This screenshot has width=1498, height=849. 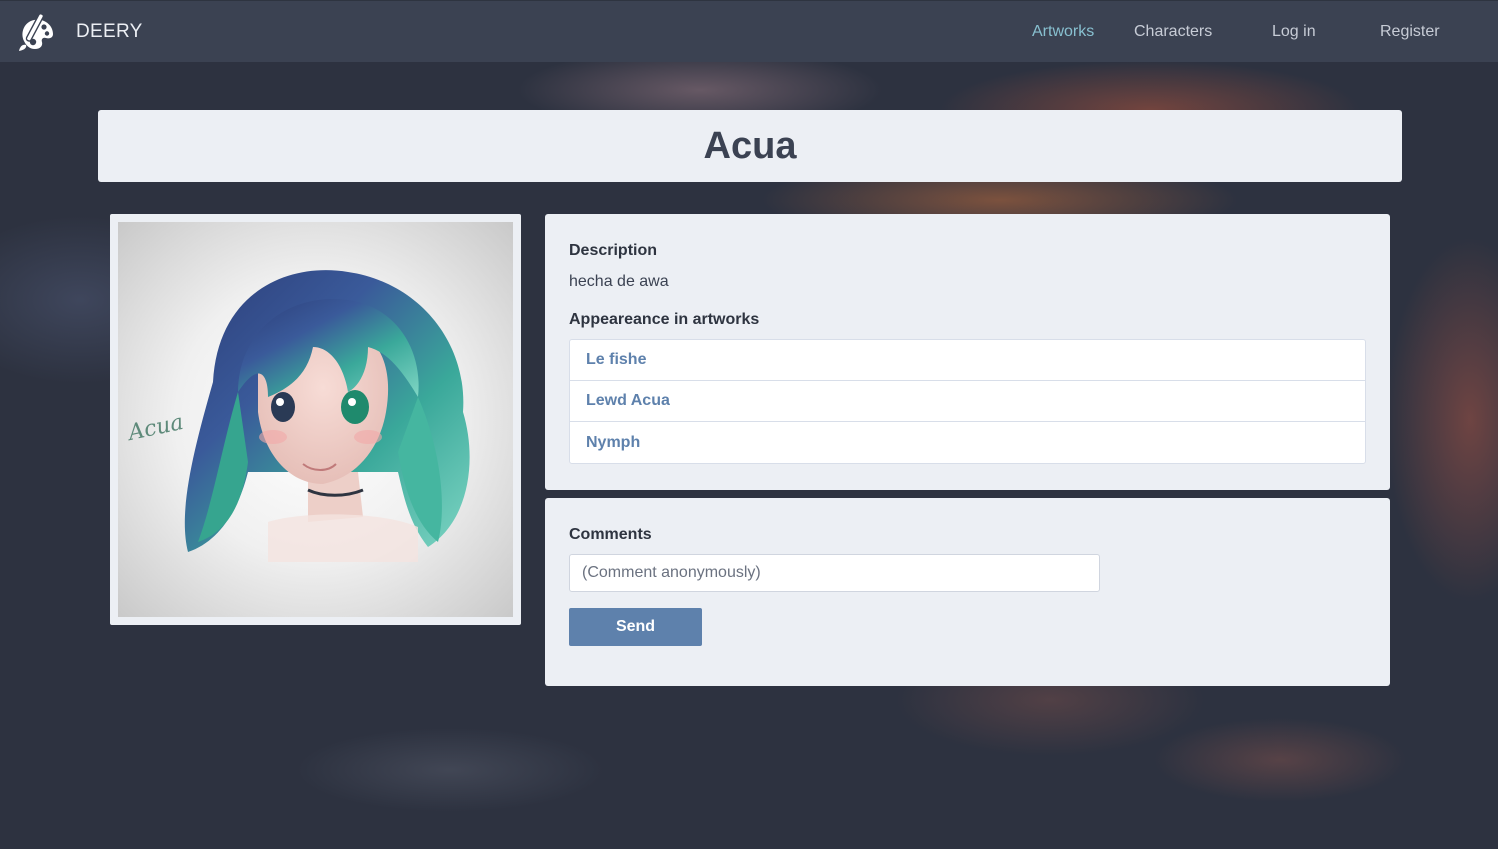 What do you see at coordinates (36, 32) in the screenshot?
I see `paint-palette-brush-icon` at bounding box center [36, 32].